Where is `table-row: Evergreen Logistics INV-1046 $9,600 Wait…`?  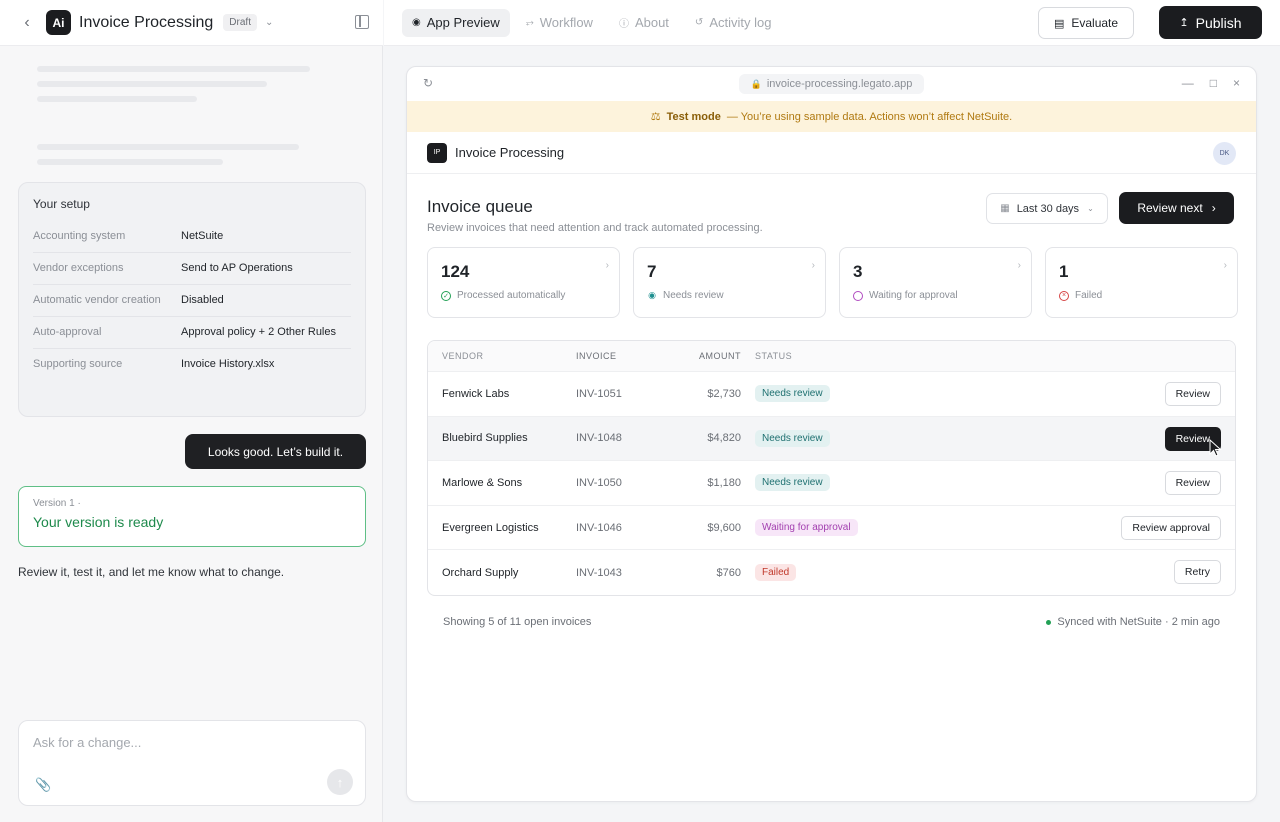 table-row: Evergreen Logistics INV-1046 $9,600 Wait… is located at coordinates (831, 528).